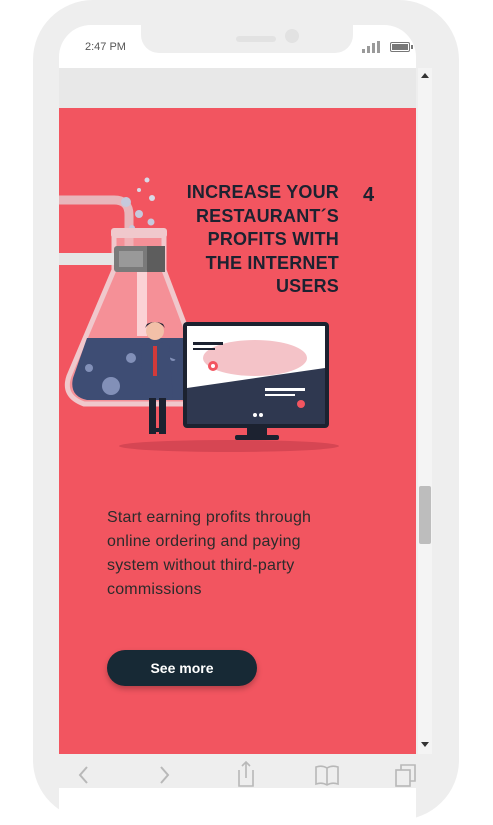 This screenshot has width=493, height=825. What do you see at coordinates (83, 775) in the screenshot?
I see `back-icon` at bounding box center [83, 775].